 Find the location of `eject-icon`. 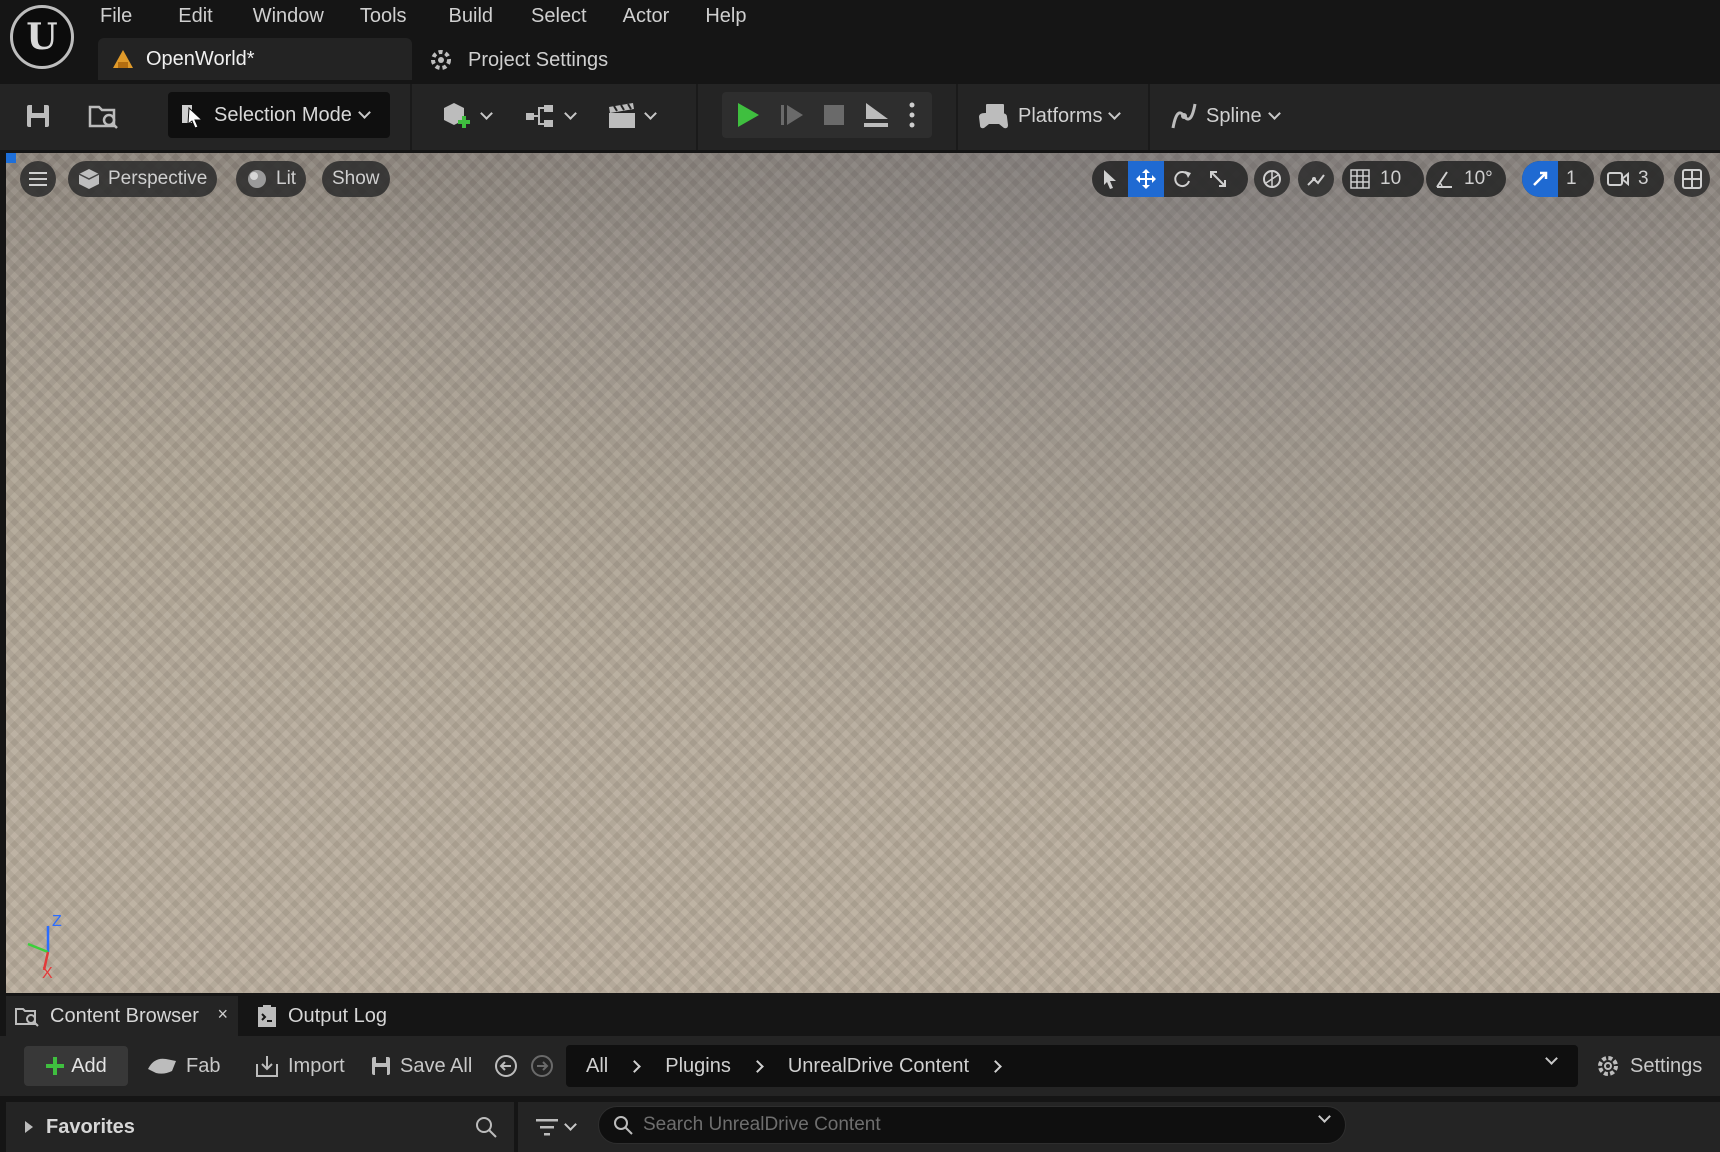

eject-icon is located at coordinates (876, 115).